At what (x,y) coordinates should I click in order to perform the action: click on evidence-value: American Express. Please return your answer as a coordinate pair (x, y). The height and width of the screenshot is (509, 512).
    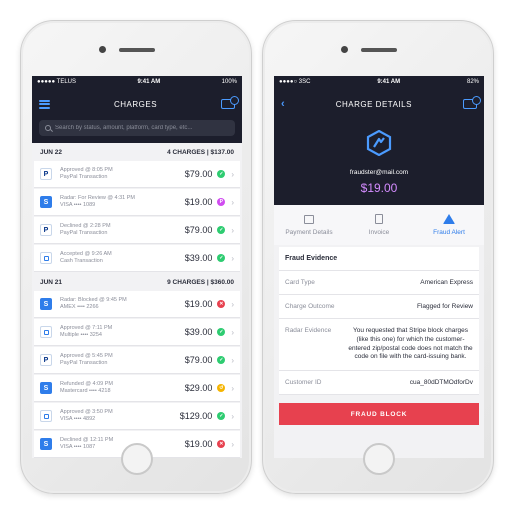
    Looking at the image, I should click on (446, 282).